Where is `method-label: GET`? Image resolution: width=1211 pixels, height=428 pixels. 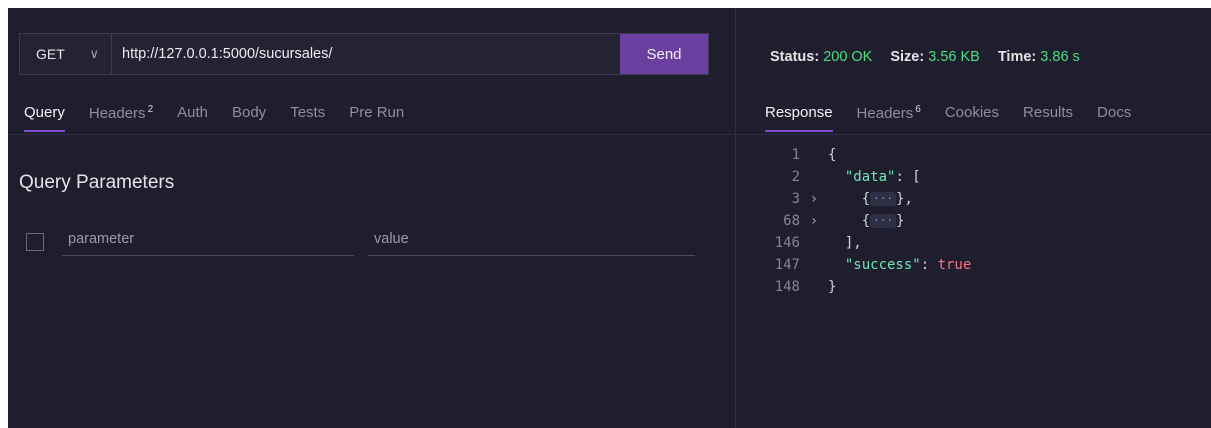
method-label: GET is located at coordinates (50, 54).